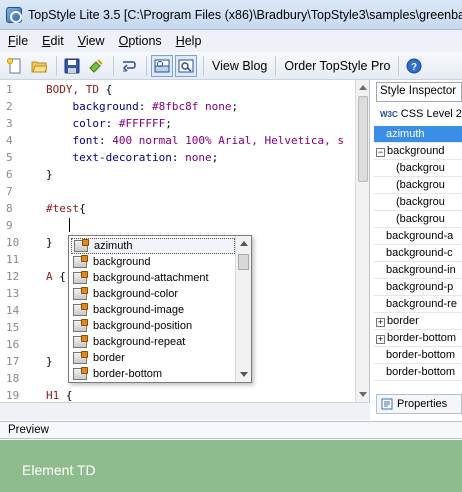 The image size is (462, 492). Describe the element at coordinates (128, 374) in the screenshot. I see `autocomplete-item-label: border-bottom` at that location.